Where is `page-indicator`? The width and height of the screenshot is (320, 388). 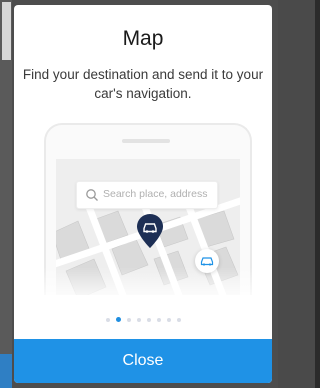 page-indicator is located at coordinates (143, 319).